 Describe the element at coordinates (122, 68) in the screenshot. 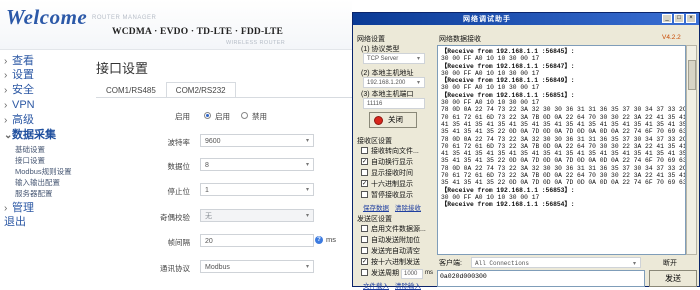

I see `page-title: 接口设置` at that location.